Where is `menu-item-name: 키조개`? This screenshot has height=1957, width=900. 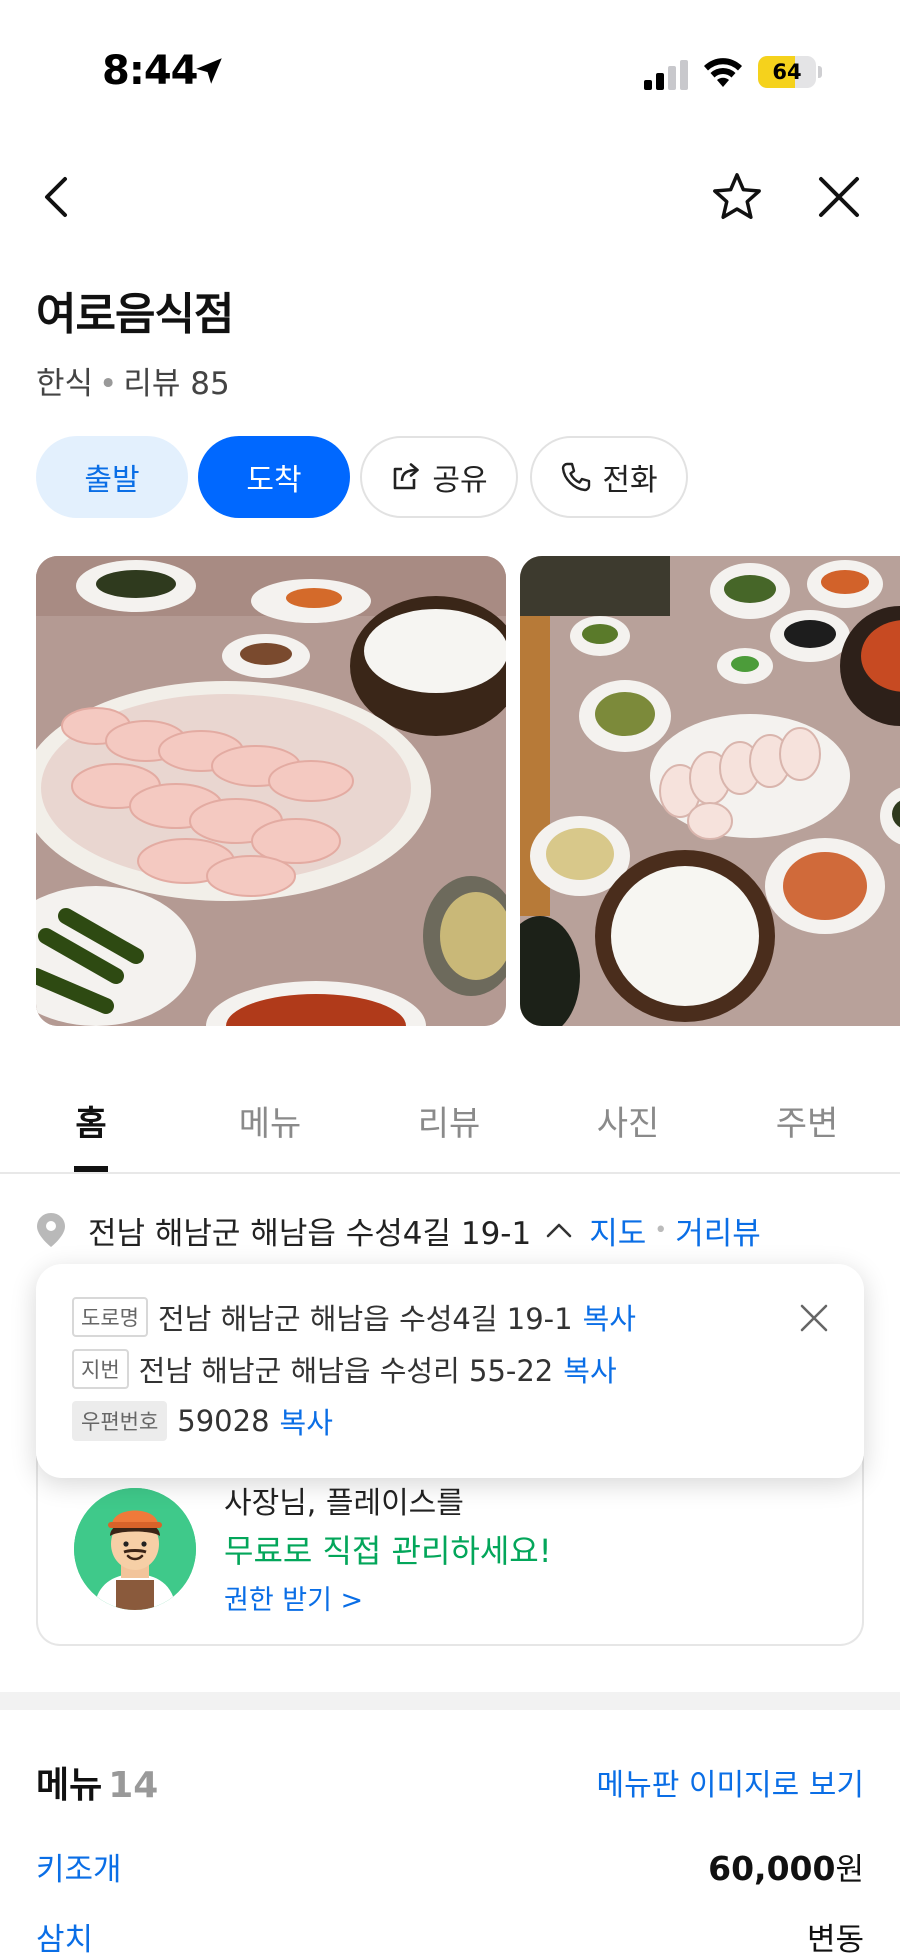
menu-item-name: 키조개 is located at coordinates (79, 1866).